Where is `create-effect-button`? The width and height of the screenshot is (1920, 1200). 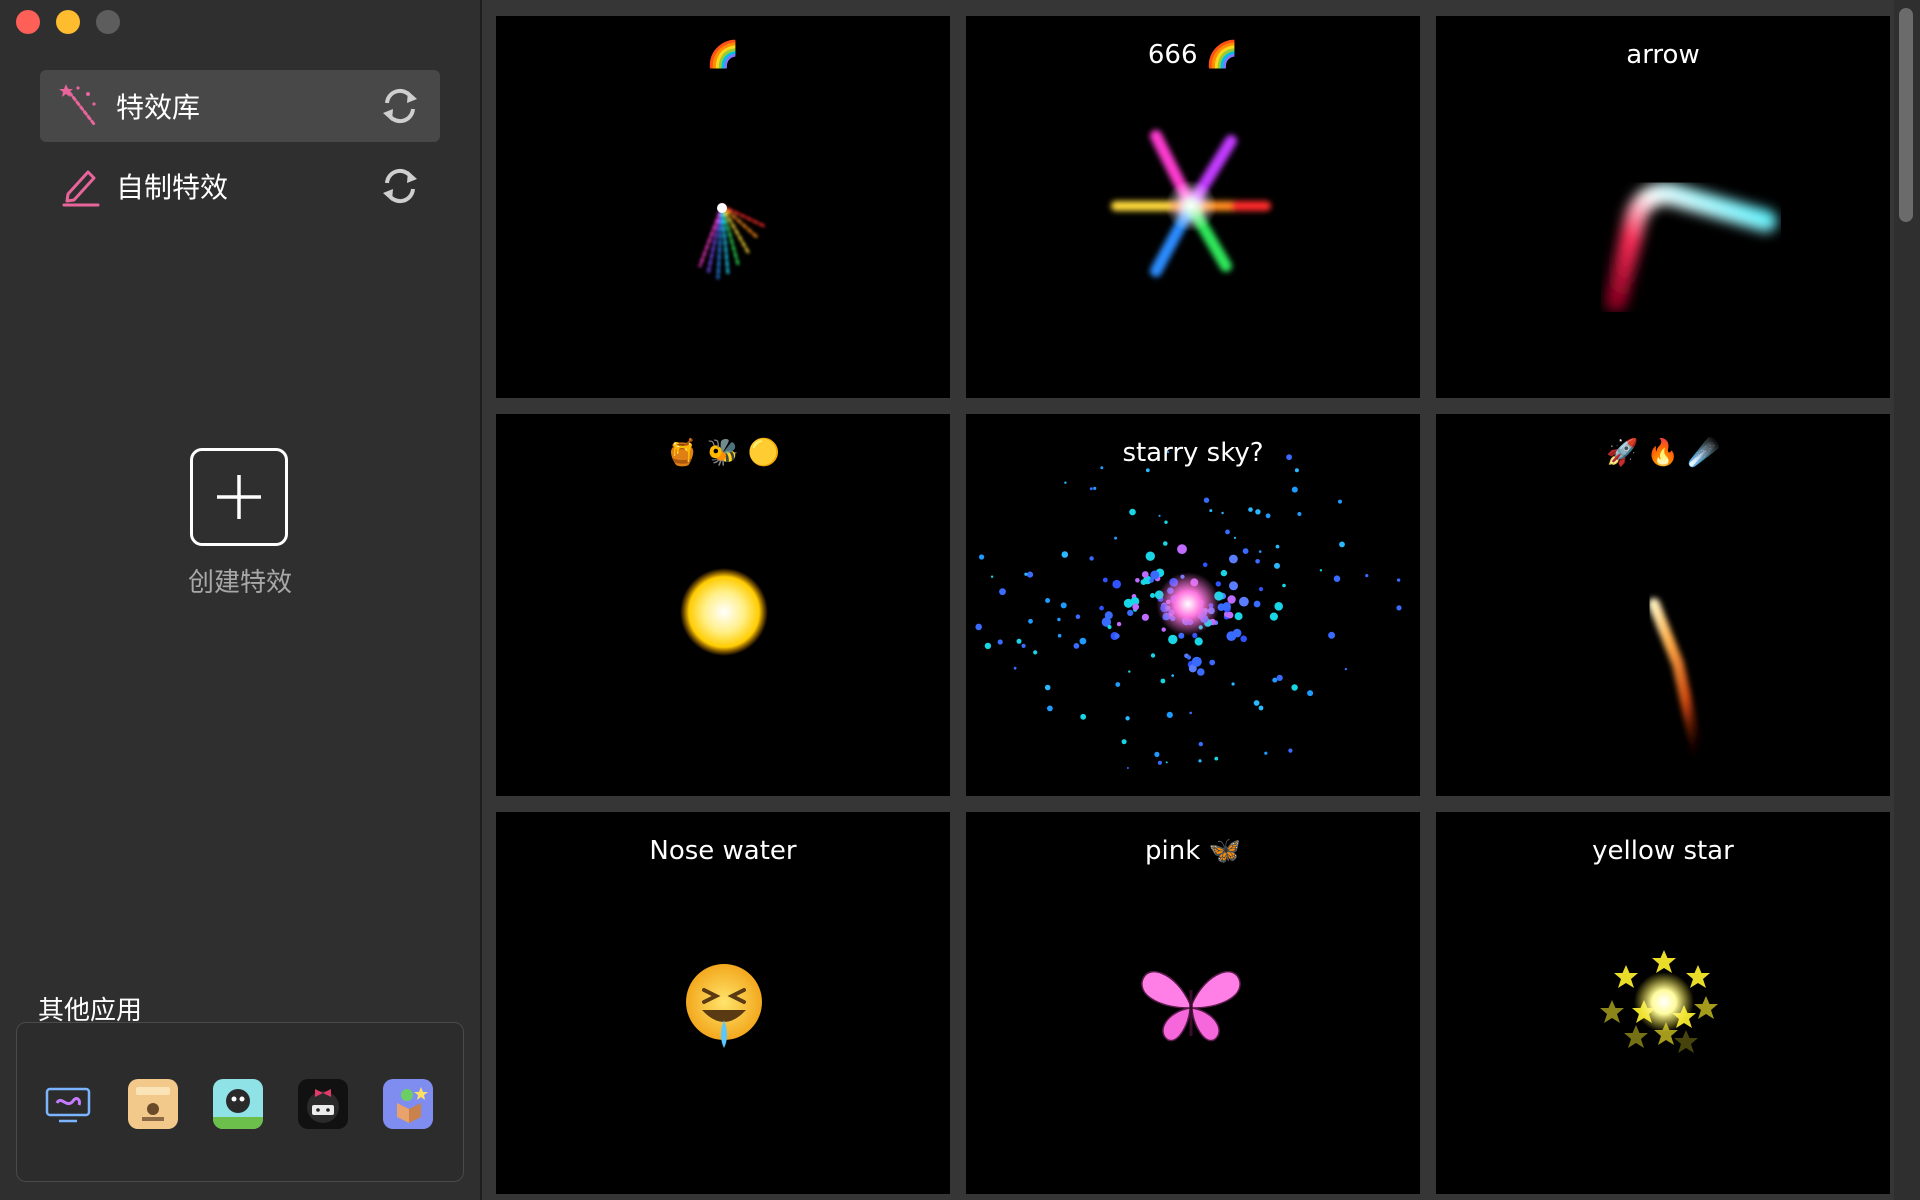
create-effect-button is located at coordinates (239, 497).